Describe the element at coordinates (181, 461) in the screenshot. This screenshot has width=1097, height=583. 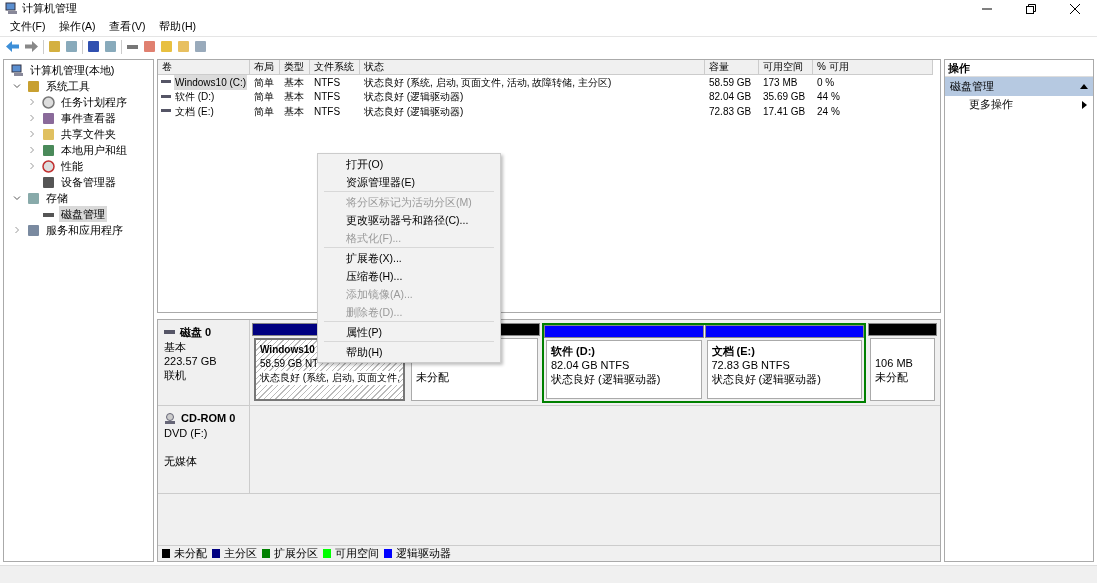
I see `disk-info: 无媒体` at that location.